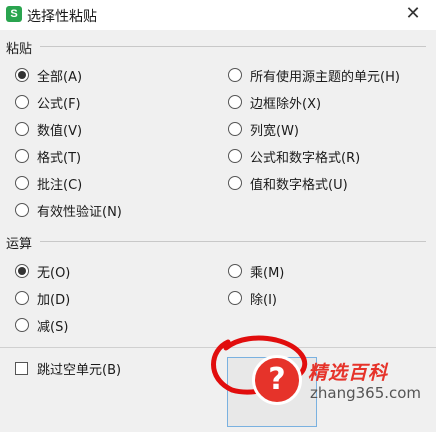 The image size is (436, 432). Describe the element at coordinates (60, 185) in the screenshot. I see `option-label: 批注(C)` at that location.